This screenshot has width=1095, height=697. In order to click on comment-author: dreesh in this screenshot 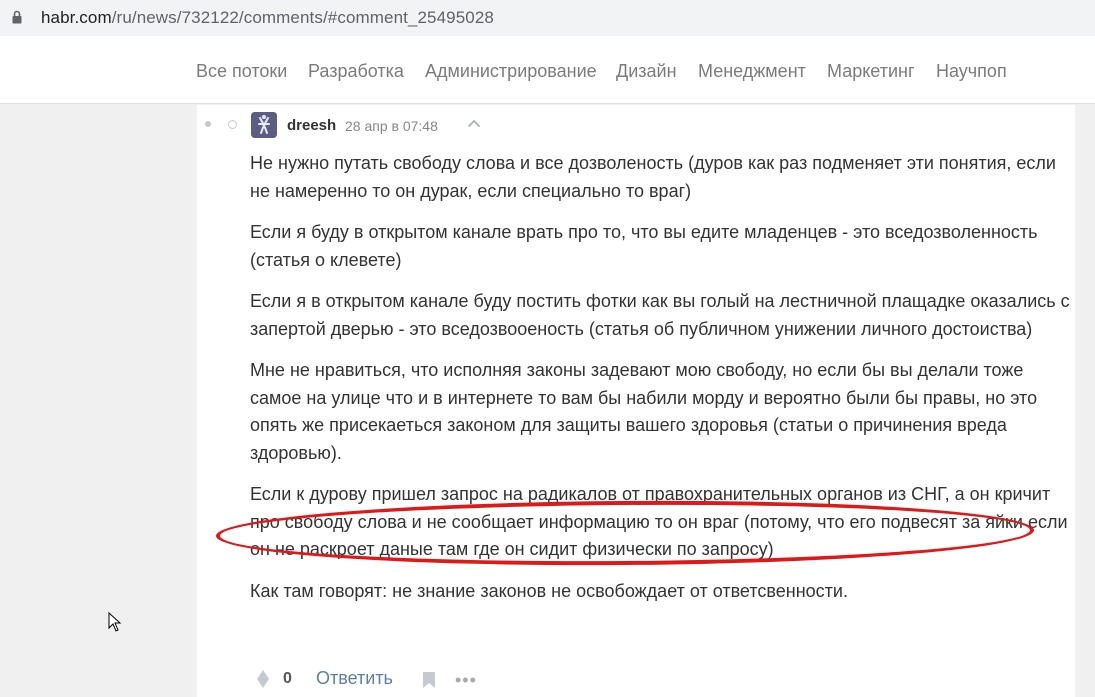, I will do `click(311, 125)`.